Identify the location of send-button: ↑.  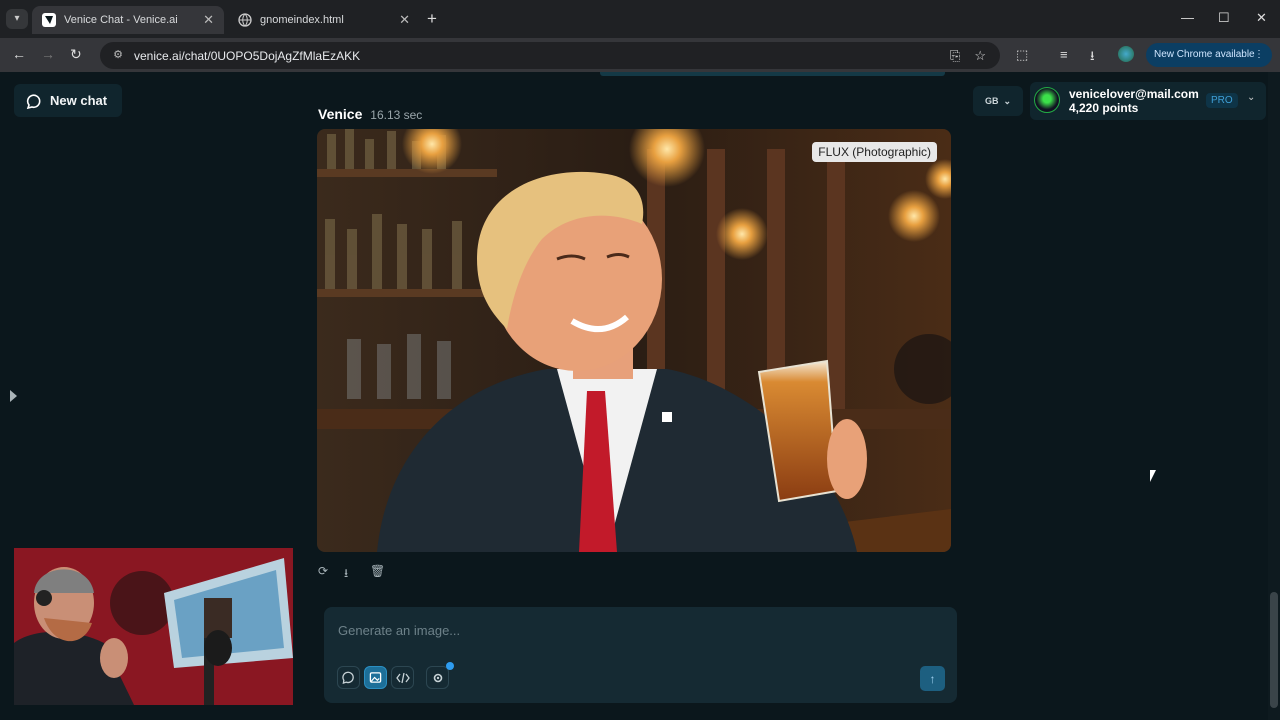
(932, 678).